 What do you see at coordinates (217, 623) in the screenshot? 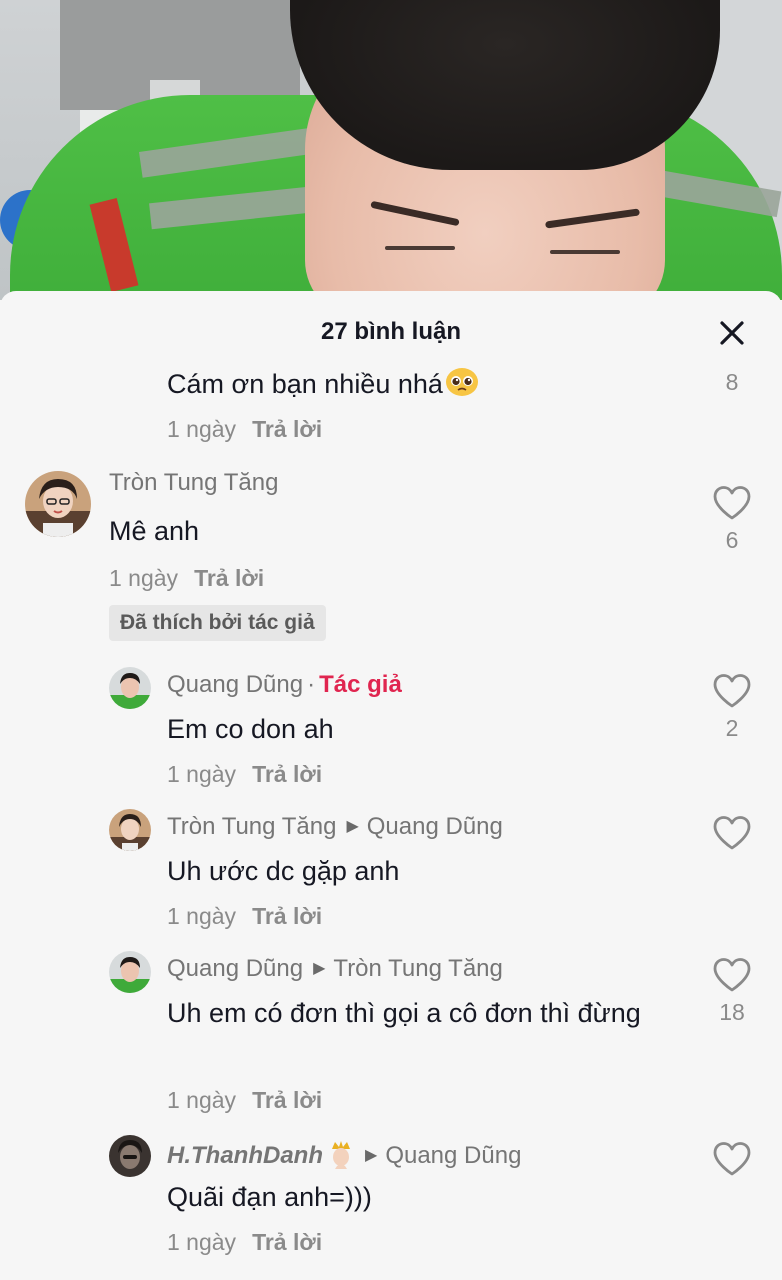
I see `liked-by-author-badge: Đã thích bởi tác giả` at bounding box center [217, 623].